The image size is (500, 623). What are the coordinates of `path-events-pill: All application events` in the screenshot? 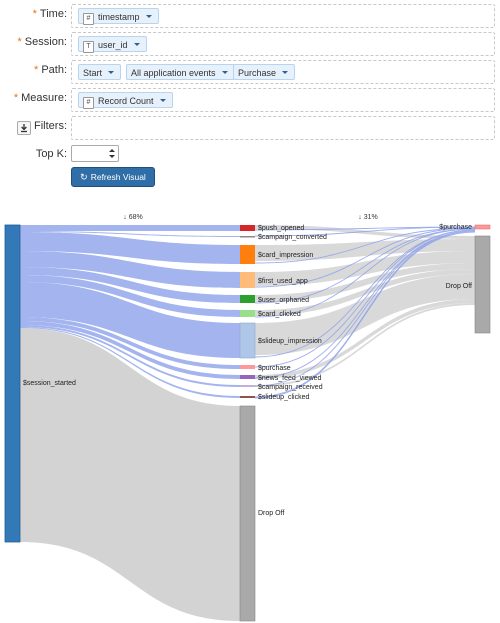 It's located at (180, 72).